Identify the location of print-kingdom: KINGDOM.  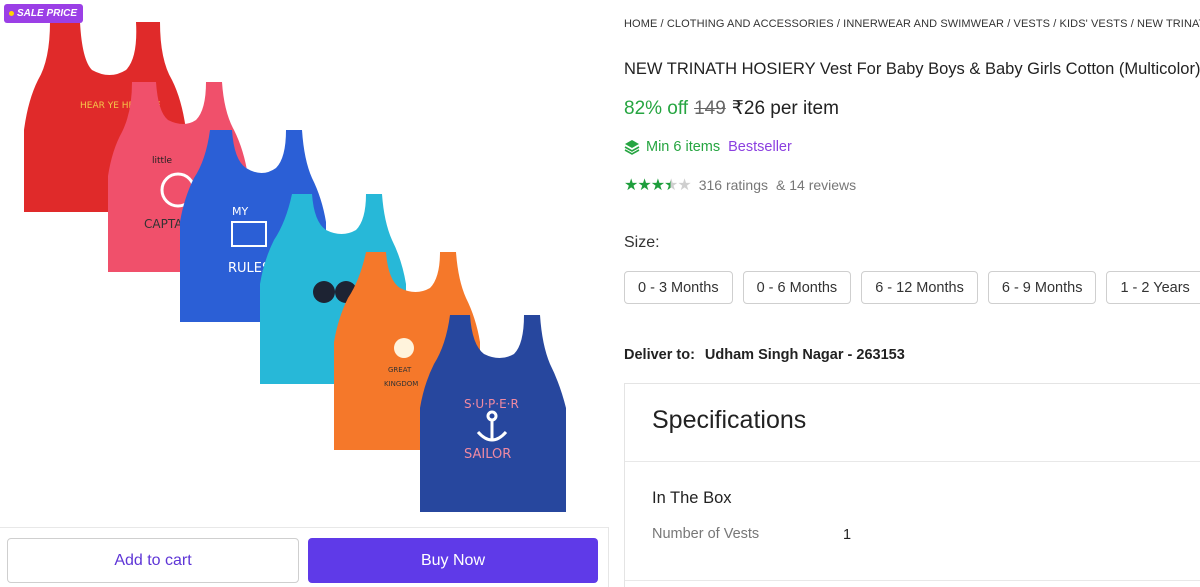
(401, 384).